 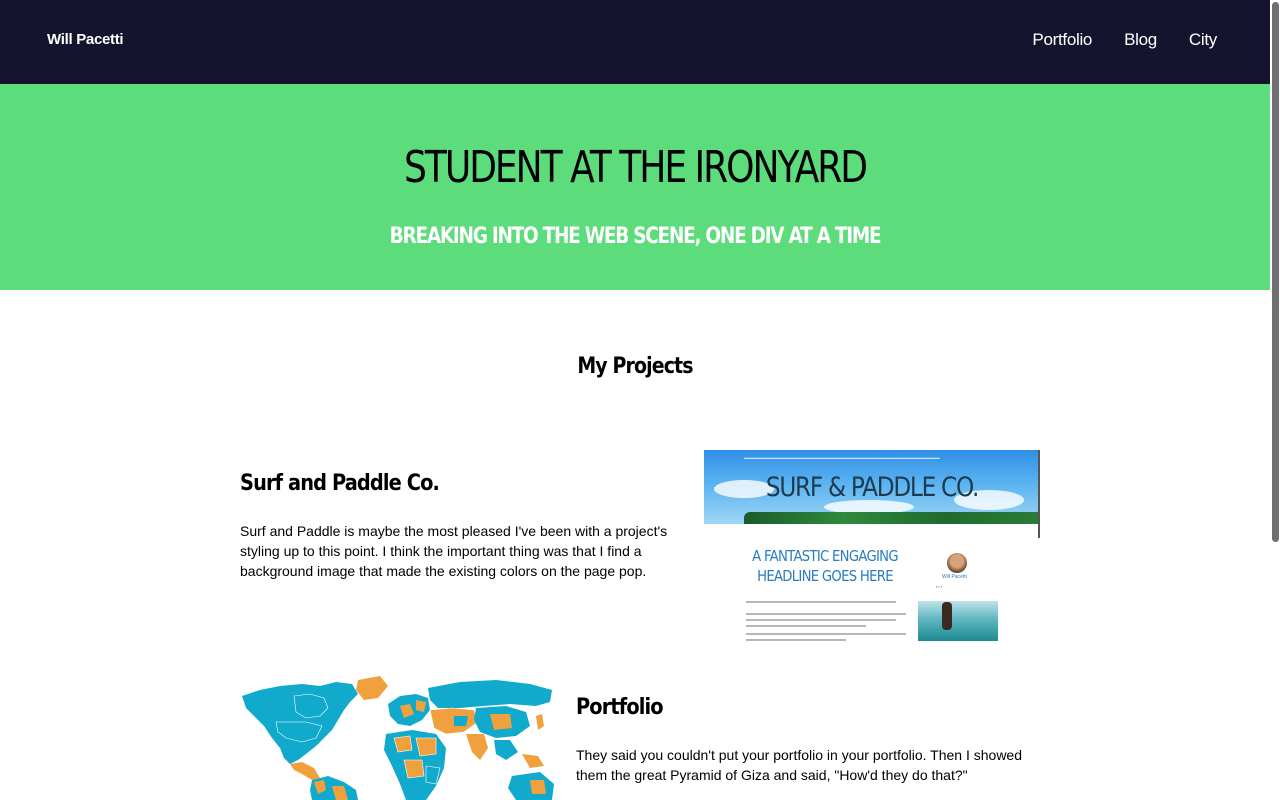 What do you see at coordinates (635, 366) in the screenshot?
I see `section-title-projects: My Projects` at bounding box center [635, 366].